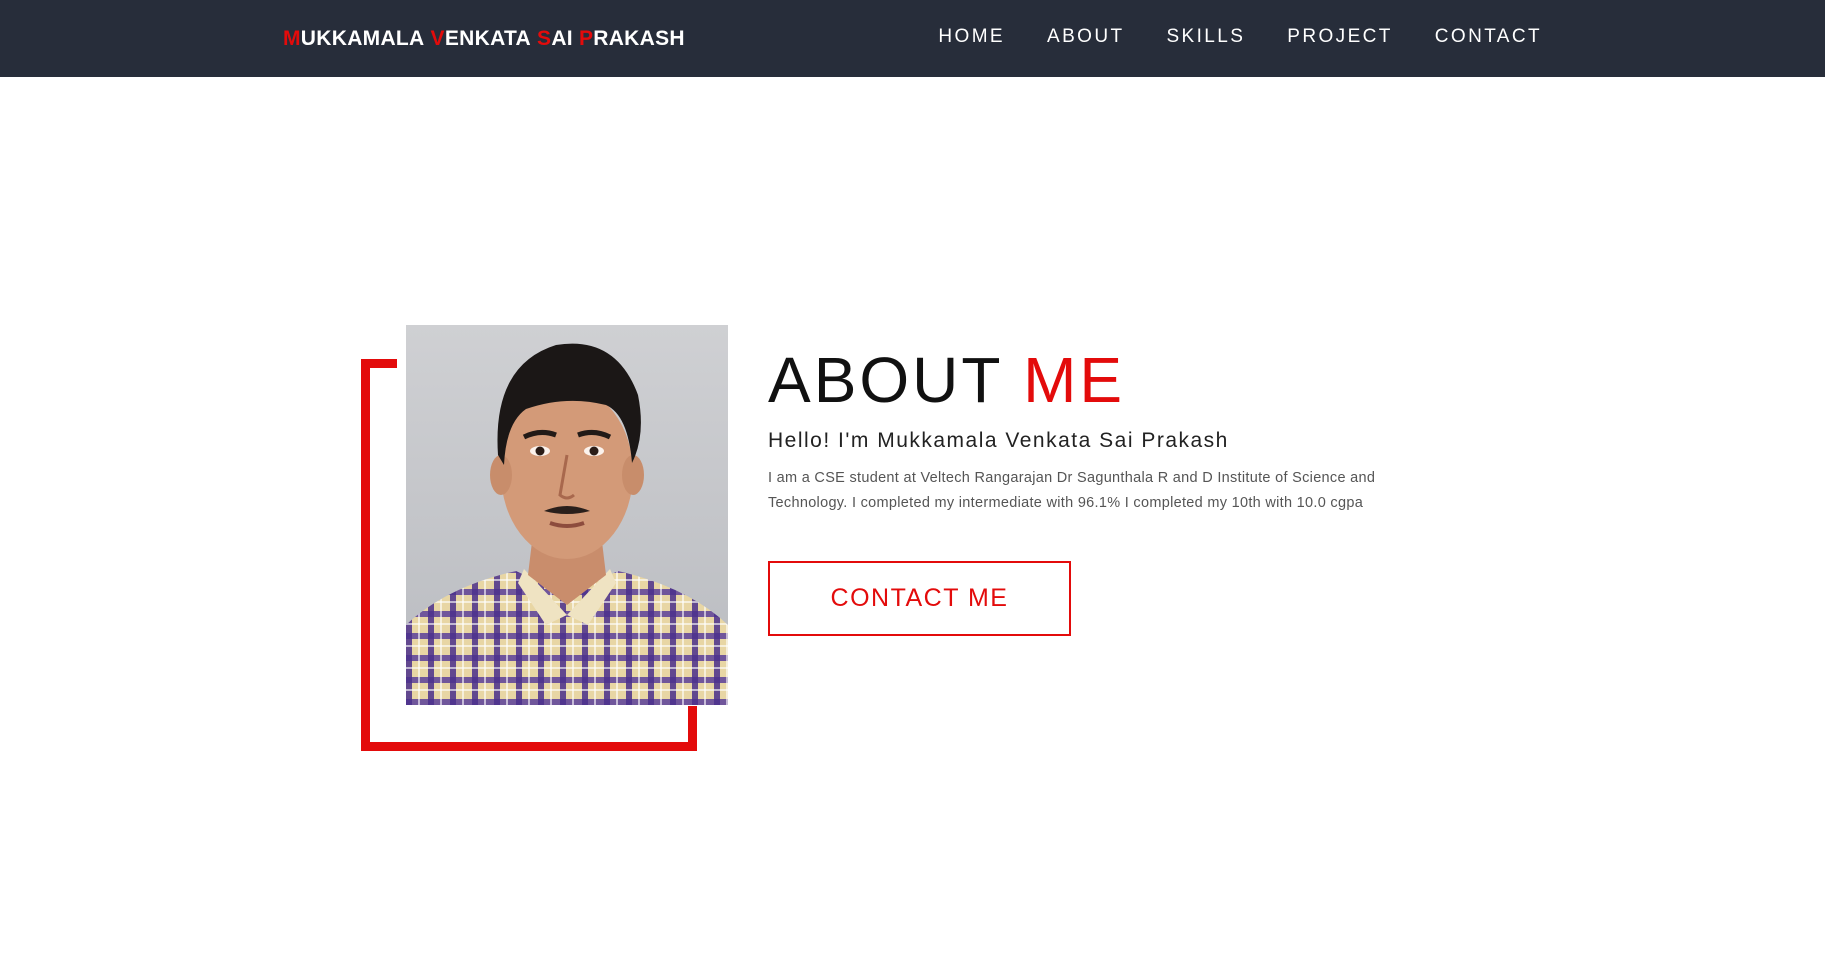 The width and height of the screenshot is (1825, 962). What do you see at coordinates (1339, 37) in the screenshot?
I see `nav-item-project: PROJECT` at bounding box center [1339, 37].